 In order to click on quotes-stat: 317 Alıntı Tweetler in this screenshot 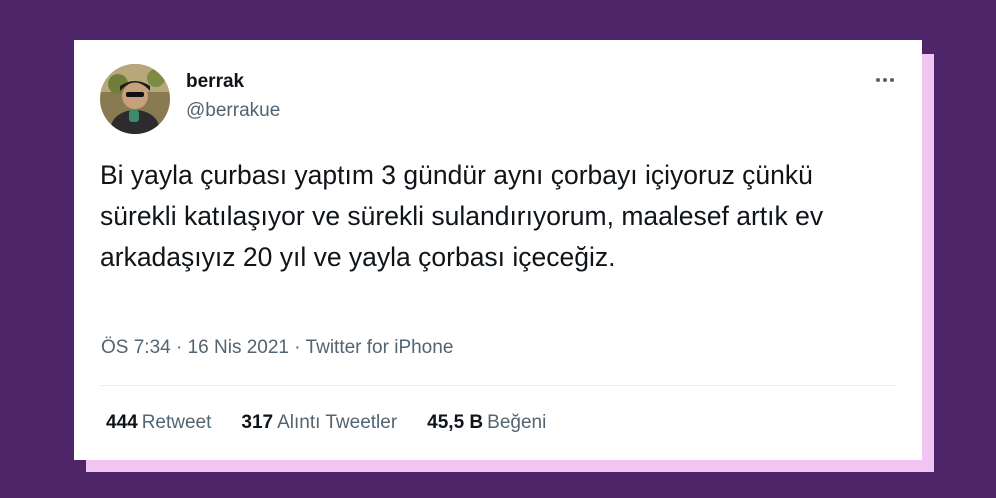, I will do `click(319, 423)`.